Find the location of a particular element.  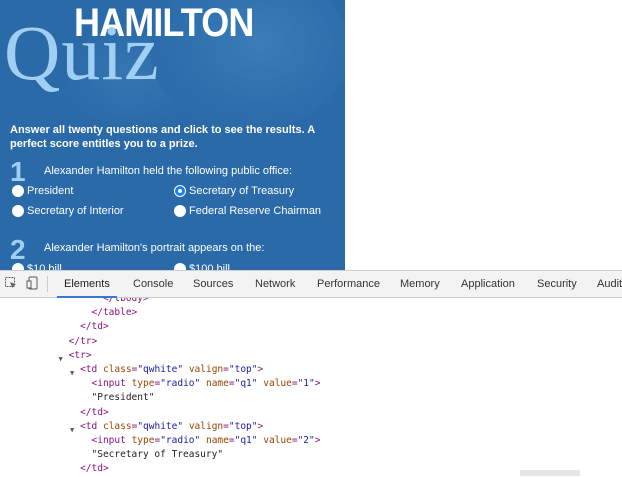

tab-audits: Audits is located at coordinates (606, 284).